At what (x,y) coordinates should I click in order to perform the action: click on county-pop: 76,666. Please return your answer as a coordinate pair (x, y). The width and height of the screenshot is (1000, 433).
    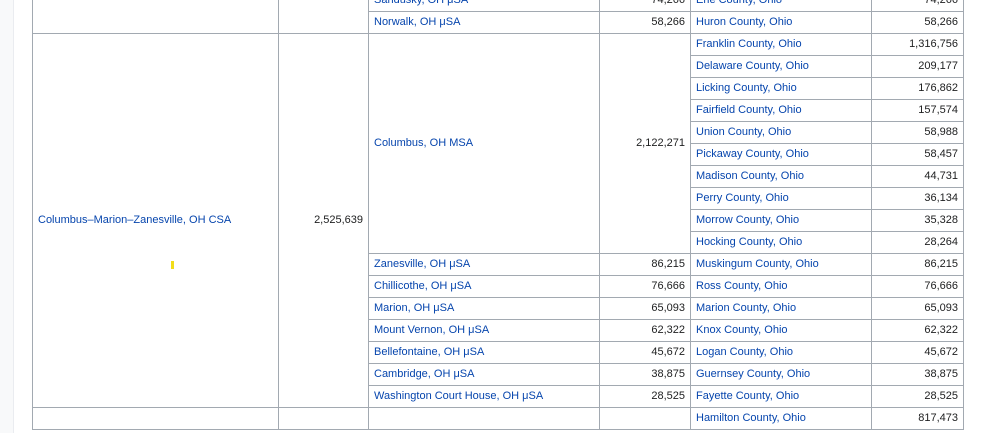
    Looking at the image, I should click on (917, 286).